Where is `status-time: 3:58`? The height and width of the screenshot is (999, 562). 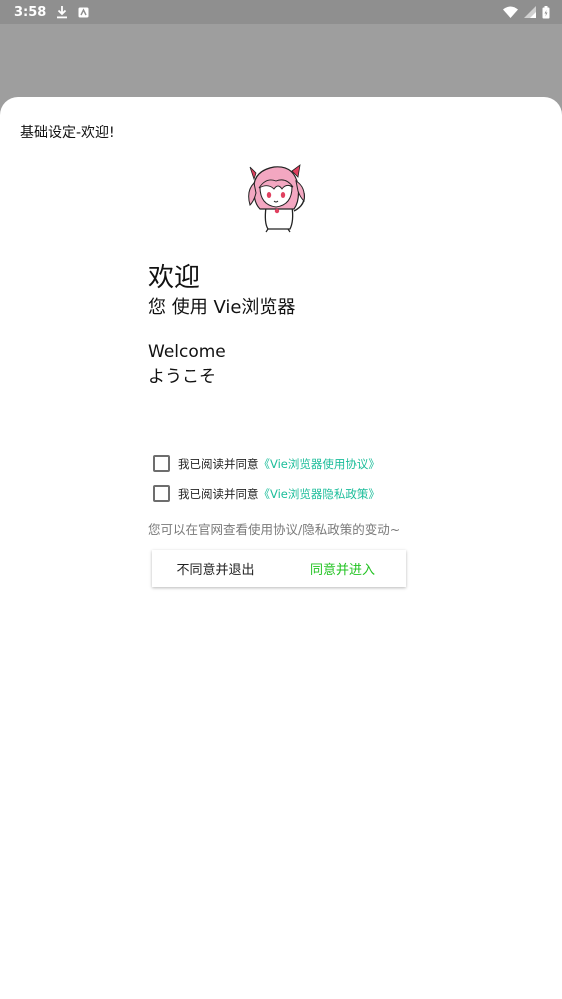 status-time: 3:58 is located at coordinates (30, 12).